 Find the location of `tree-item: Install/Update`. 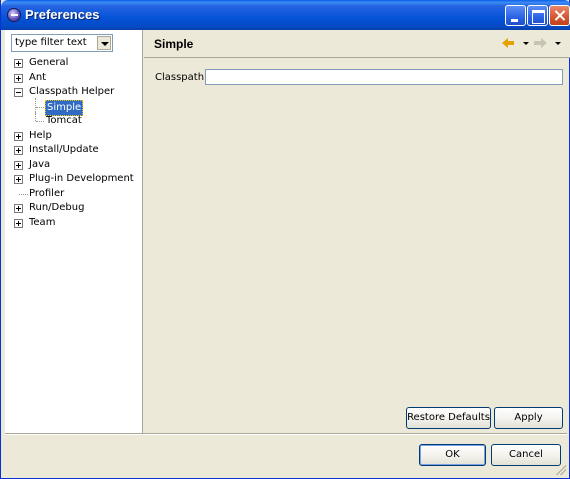

tree-item: Install/Update is located at coordinates (74, 150).